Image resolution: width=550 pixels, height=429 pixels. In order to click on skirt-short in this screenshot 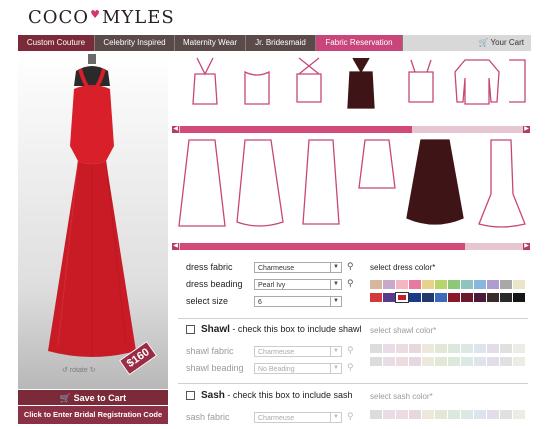, I will do `click(377, 185)`.